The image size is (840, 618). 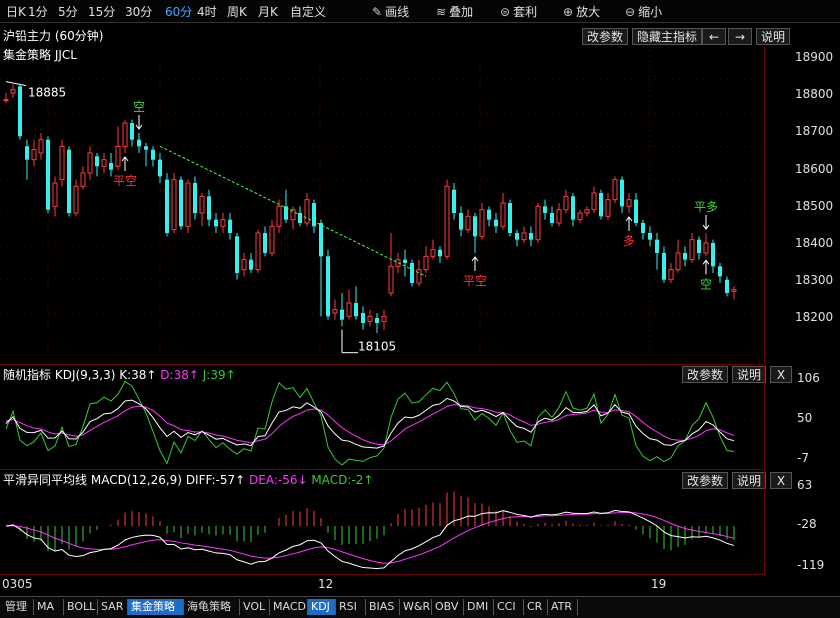 I want to click on indicator-tab: SAR, so click(x=113, y=607).